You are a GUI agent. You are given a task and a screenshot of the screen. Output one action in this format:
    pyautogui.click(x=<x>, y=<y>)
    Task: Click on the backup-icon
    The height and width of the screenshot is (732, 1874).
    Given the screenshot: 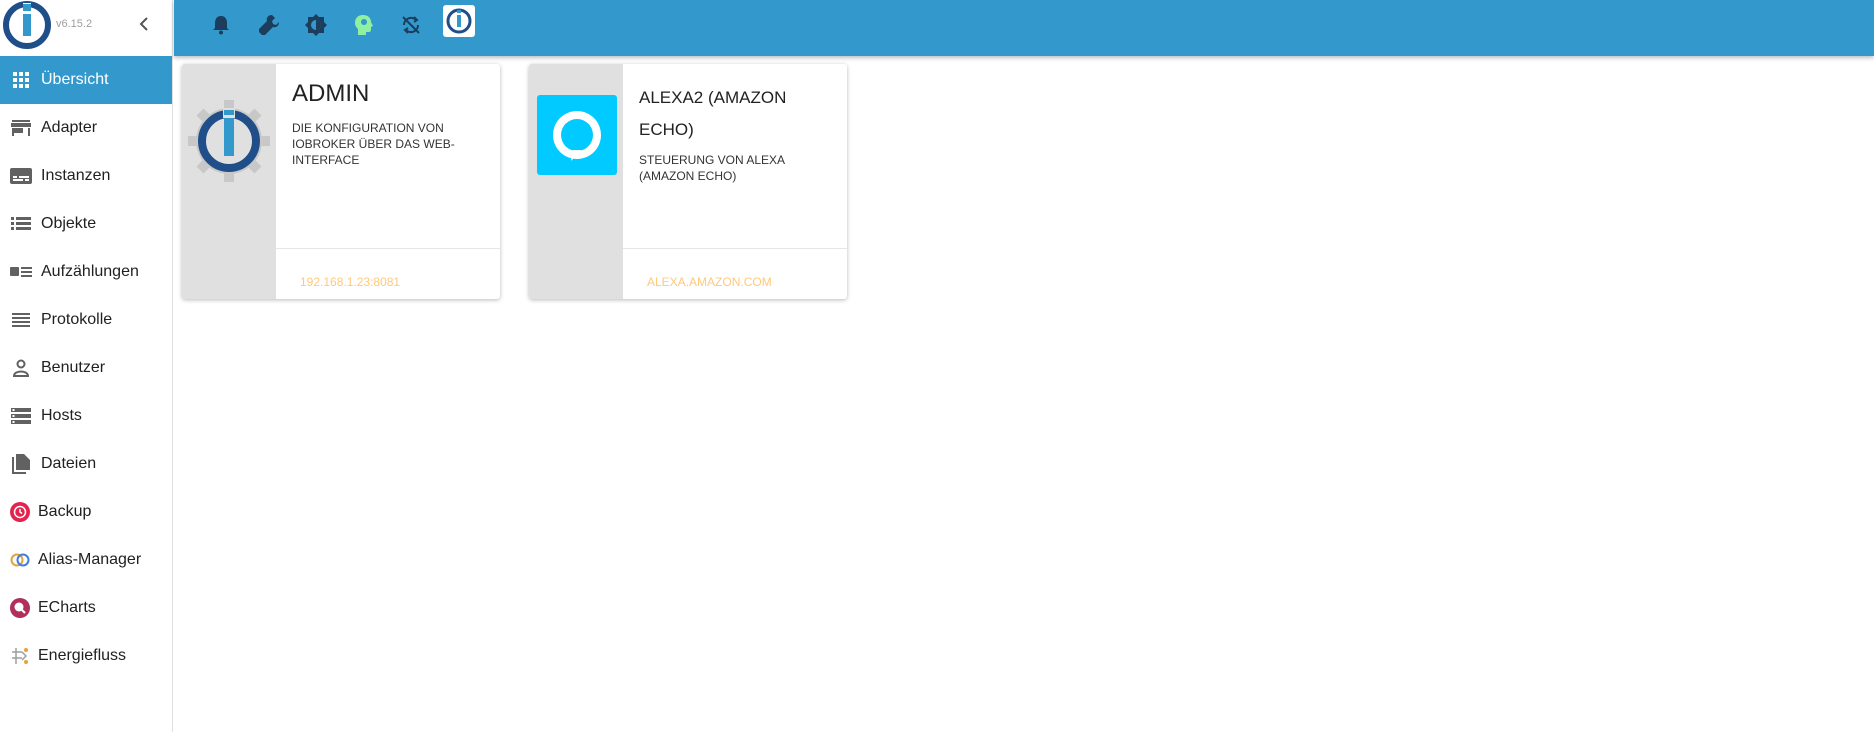 What is the action you would take?
    pyautogui.click(x=20, y=512)
    